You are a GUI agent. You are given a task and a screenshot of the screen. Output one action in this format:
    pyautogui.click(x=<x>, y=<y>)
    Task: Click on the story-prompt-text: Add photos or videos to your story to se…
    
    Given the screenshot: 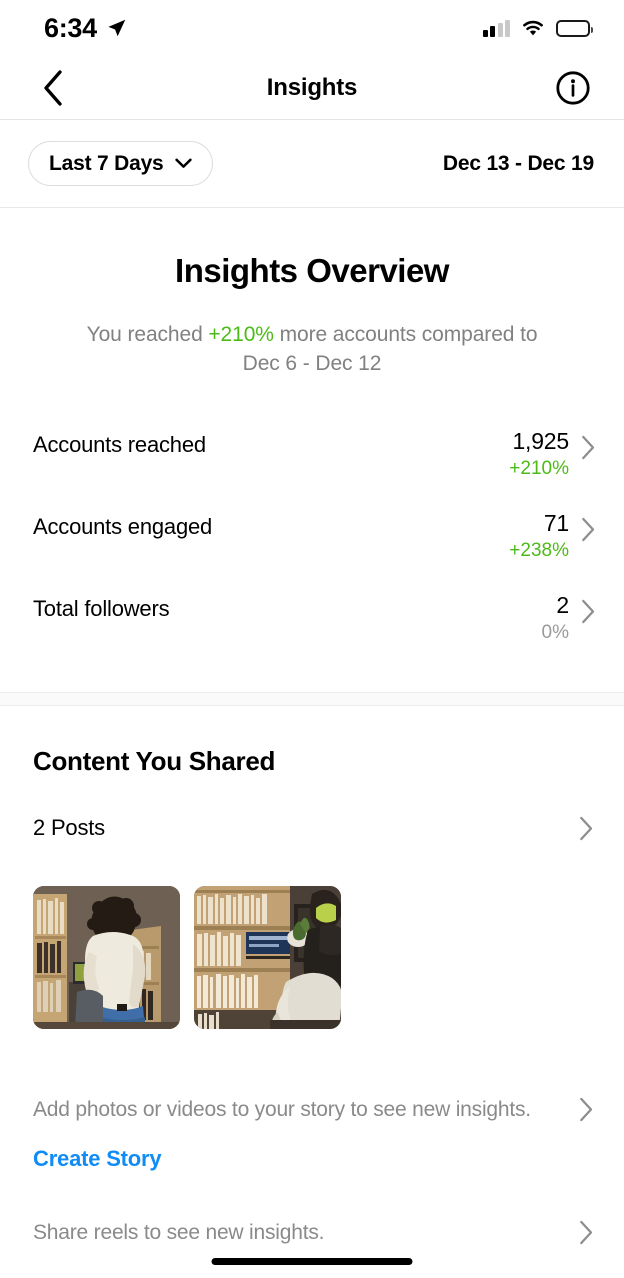 What is the action you would take?
    pyautogui.click(x=282, y=1109)
    